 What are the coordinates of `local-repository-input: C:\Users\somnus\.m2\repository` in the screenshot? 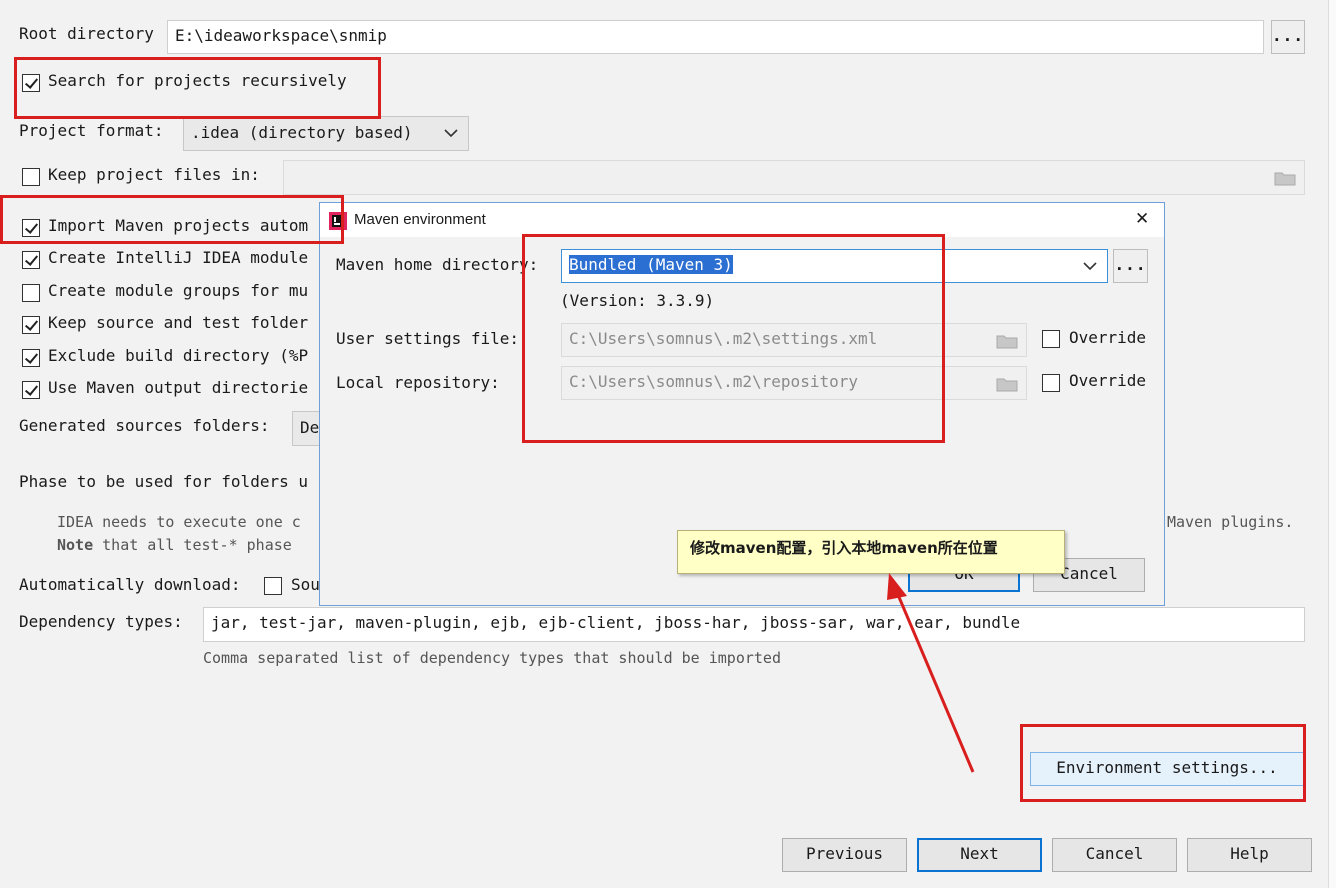 It's located at (794, 383).